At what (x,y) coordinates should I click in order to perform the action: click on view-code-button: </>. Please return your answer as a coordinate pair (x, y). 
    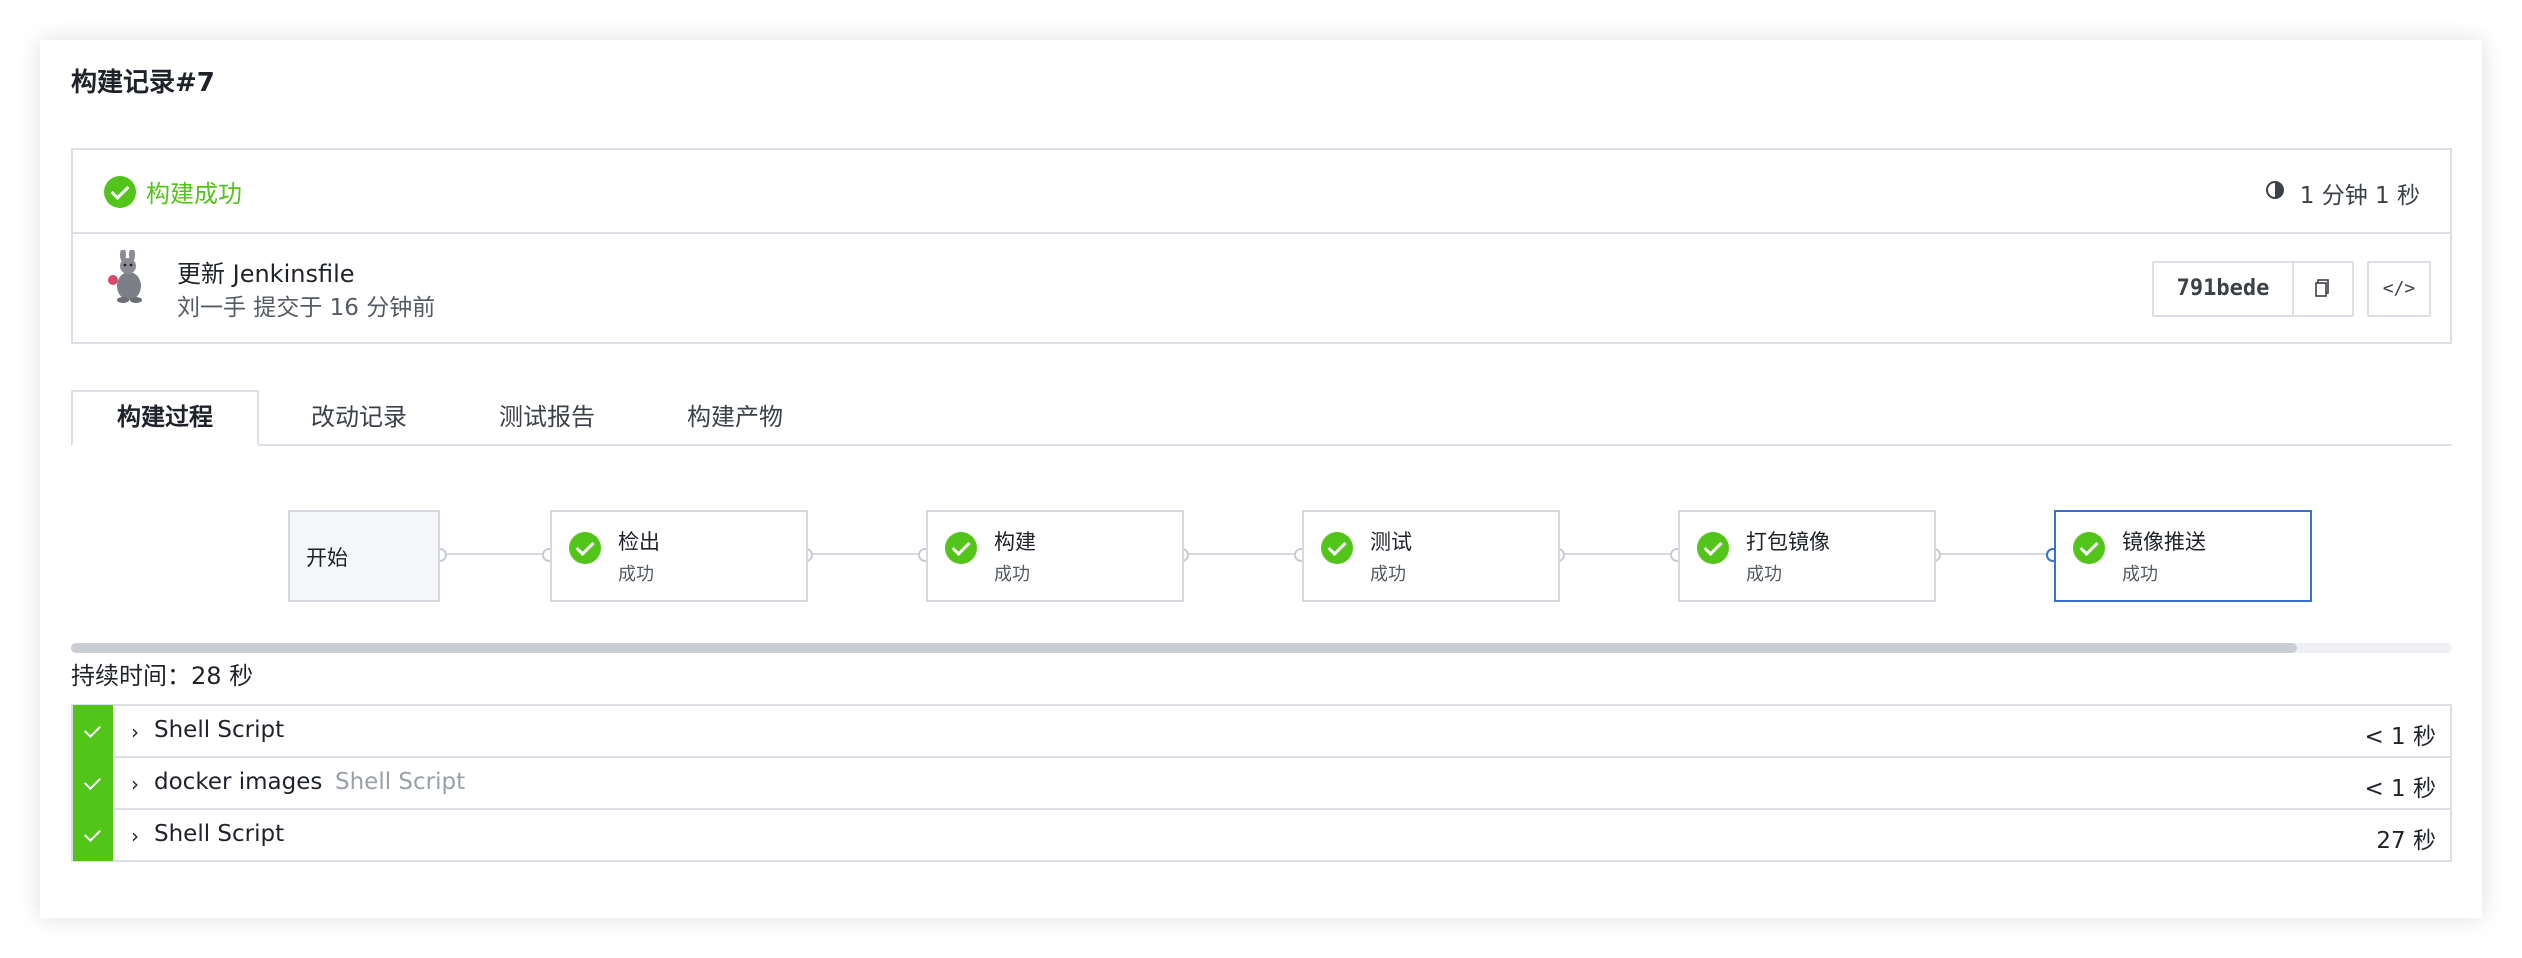
    Looking at the image, I should click on (2399, 289).